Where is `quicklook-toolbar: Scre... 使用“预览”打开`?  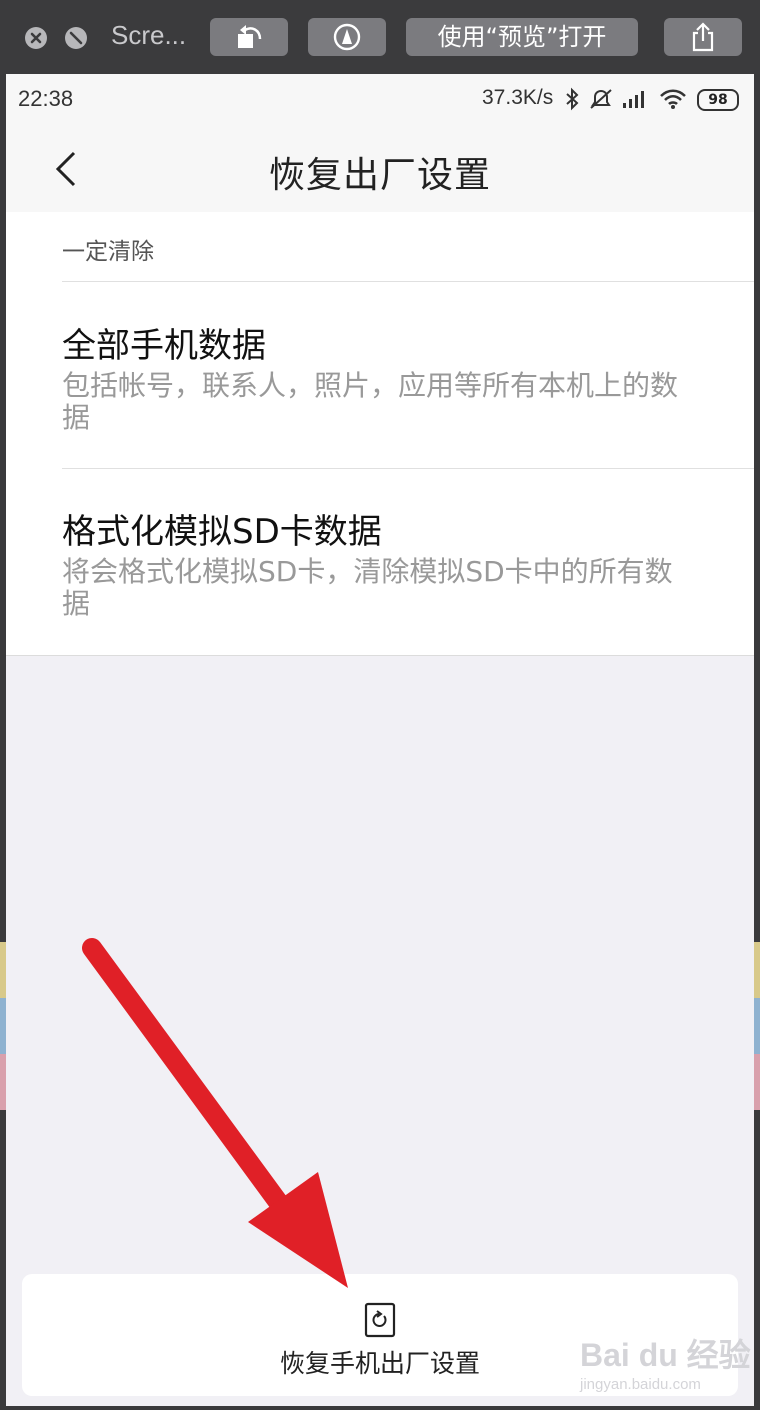 quicklook-toolbar: Scre... 使用“预览”打开 is located at coordinates (380, 37).